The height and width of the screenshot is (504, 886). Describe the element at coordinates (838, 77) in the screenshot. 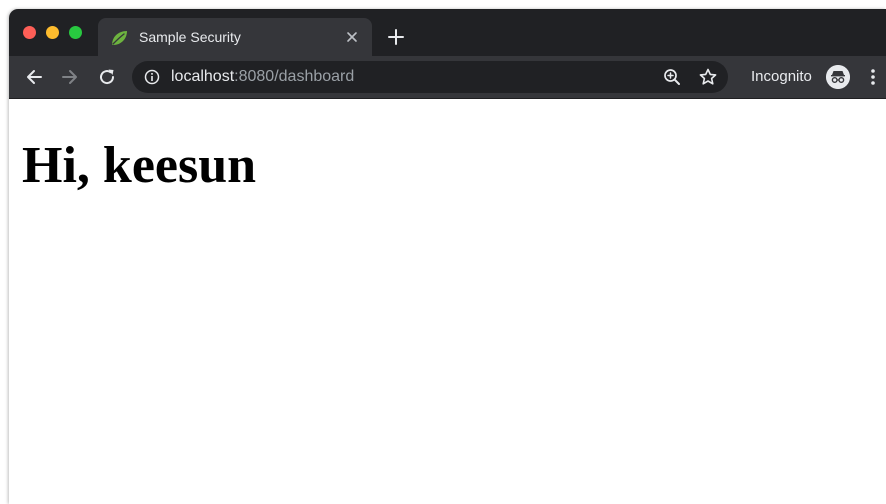

I see `incognito-icon` at that location.